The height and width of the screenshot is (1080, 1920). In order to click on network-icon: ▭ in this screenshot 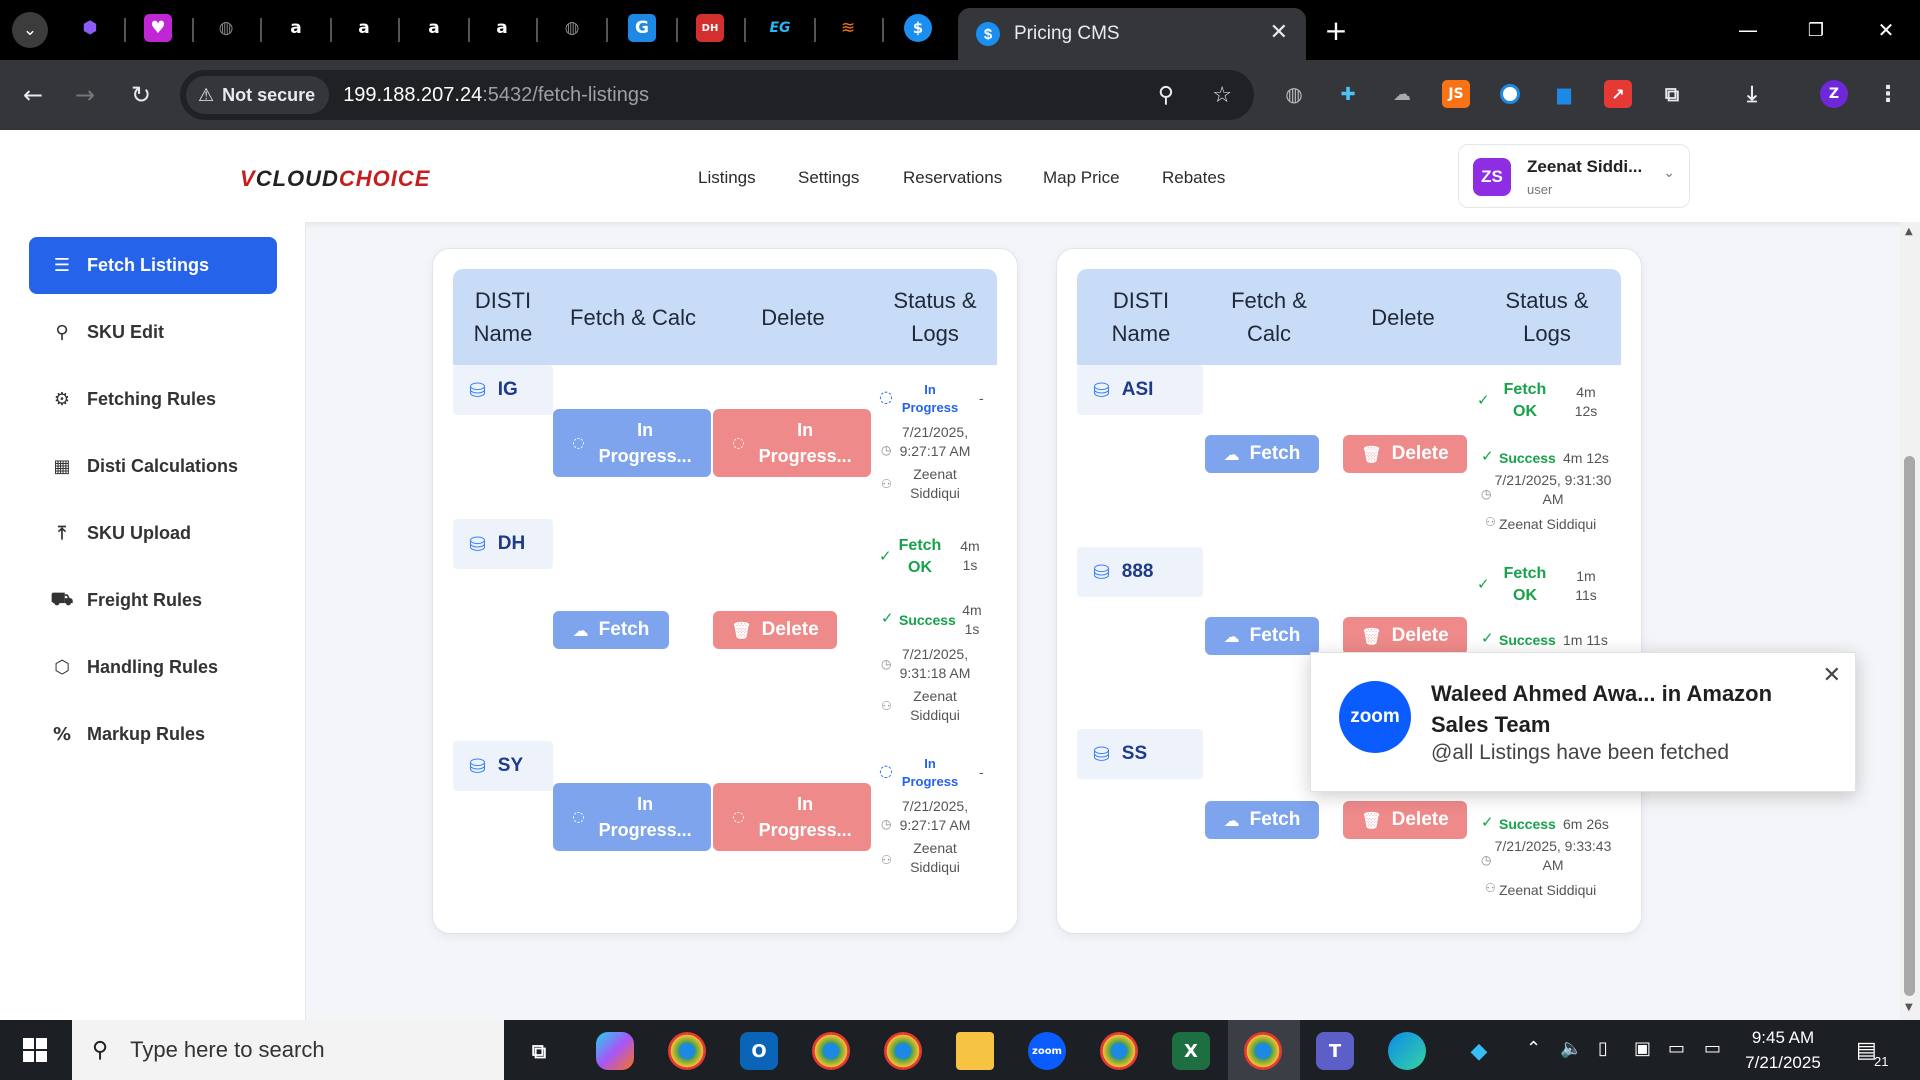, I will do `click(1712, 1048)`.